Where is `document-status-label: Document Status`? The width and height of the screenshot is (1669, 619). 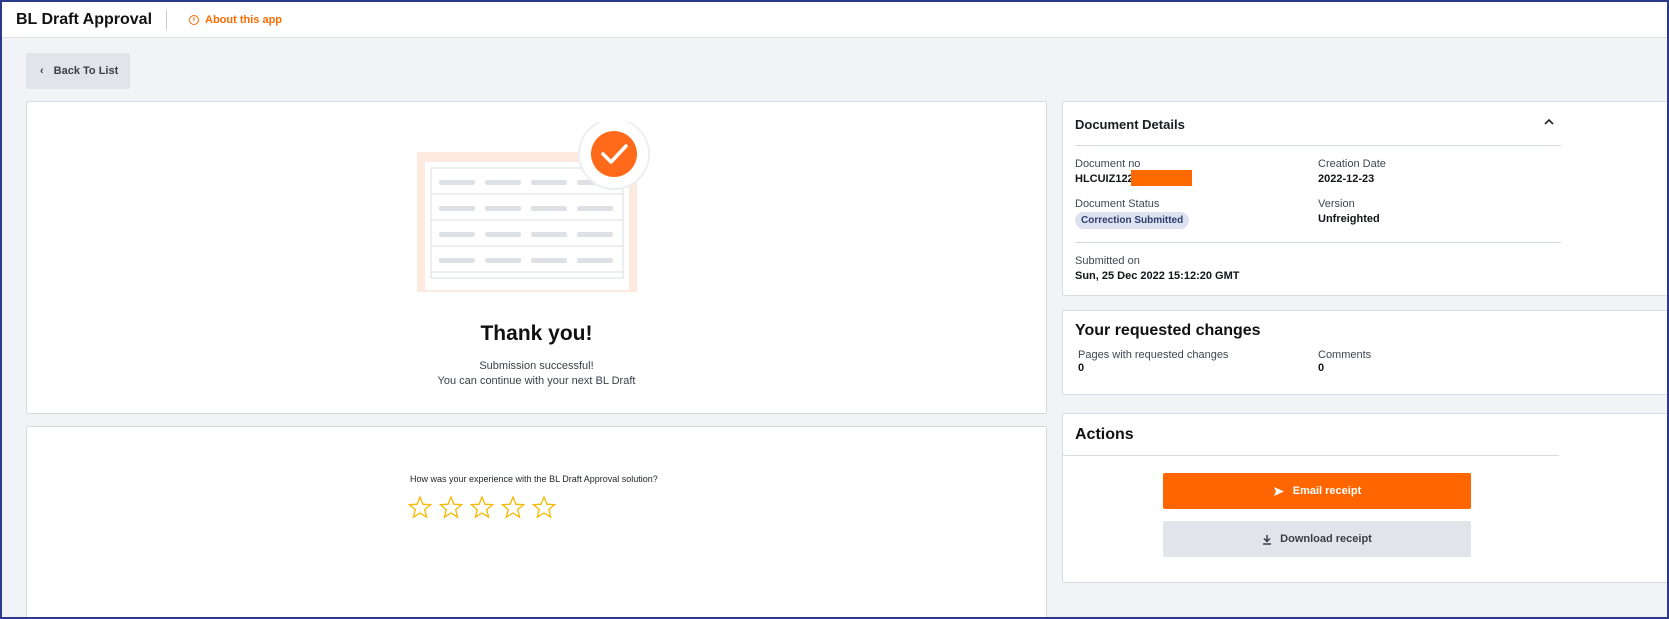
document-status-label: Document Status is located at coordinates (1117, 204).